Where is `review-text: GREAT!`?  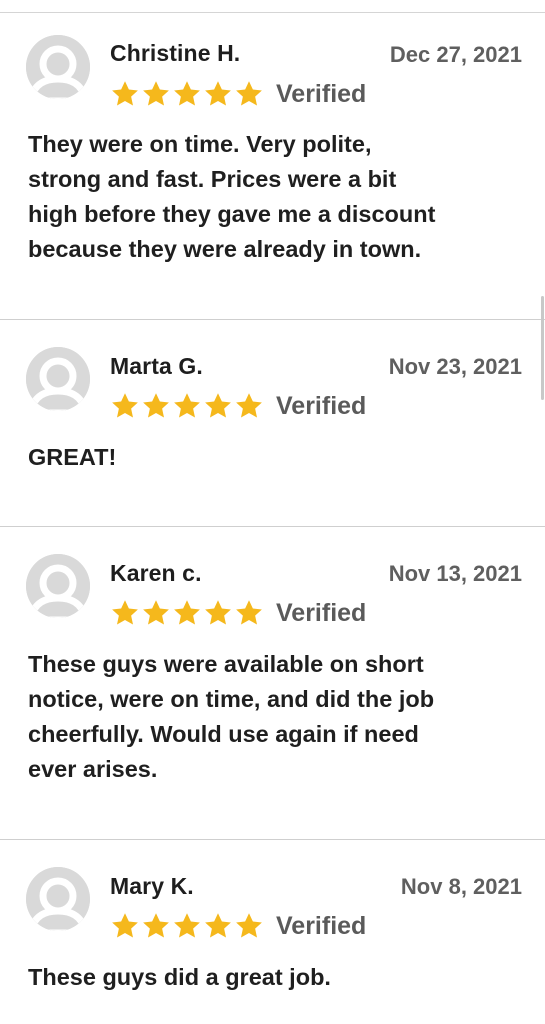
review-text: GREAT! is located at coordinates (72, 457).